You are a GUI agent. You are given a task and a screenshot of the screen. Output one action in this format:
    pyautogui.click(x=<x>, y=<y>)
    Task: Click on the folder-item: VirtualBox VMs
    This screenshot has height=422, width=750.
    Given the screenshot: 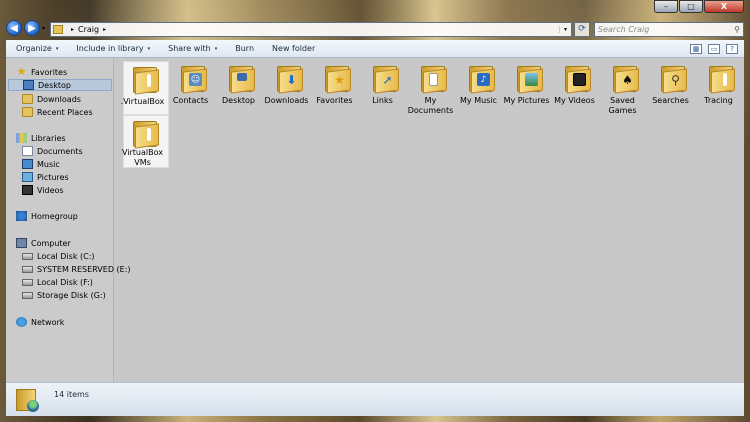 What is the action you would take?
    pyautogui.click(x=145, y=141)
    